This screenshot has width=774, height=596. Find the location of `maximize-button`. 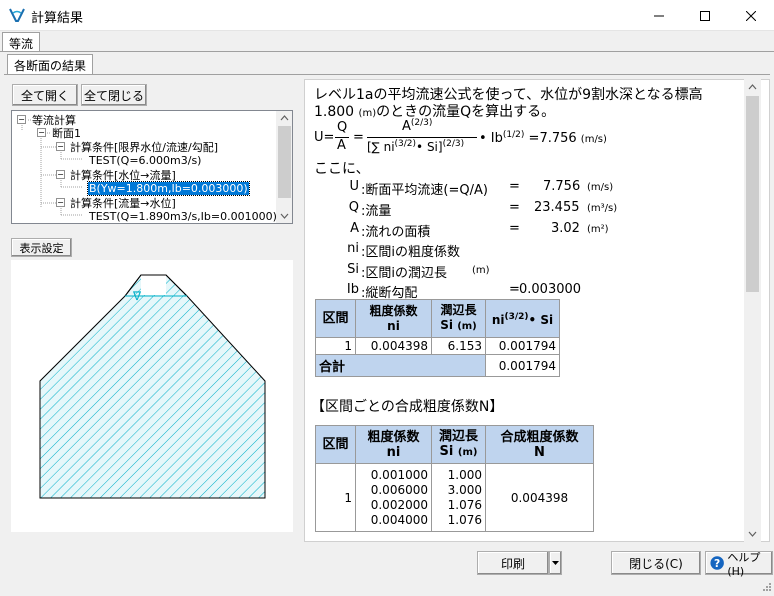

maximize-button is located at coordinates (705, 15).